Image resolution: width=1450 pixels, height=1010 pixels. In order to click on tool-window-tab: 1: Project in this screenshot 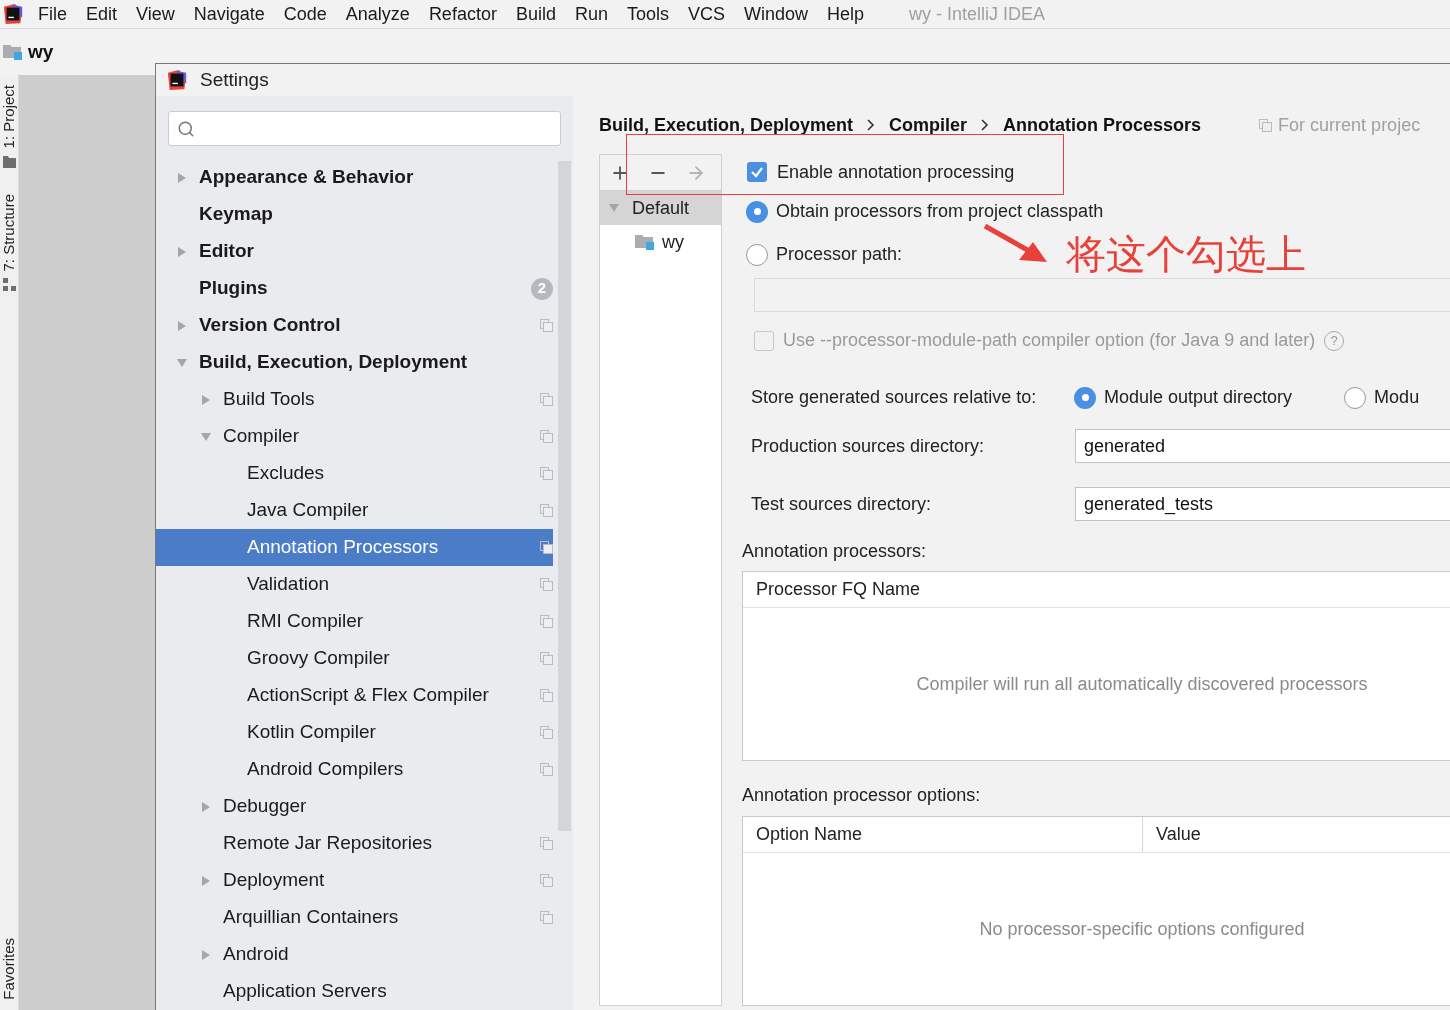, I will do `click(10, 117)`.